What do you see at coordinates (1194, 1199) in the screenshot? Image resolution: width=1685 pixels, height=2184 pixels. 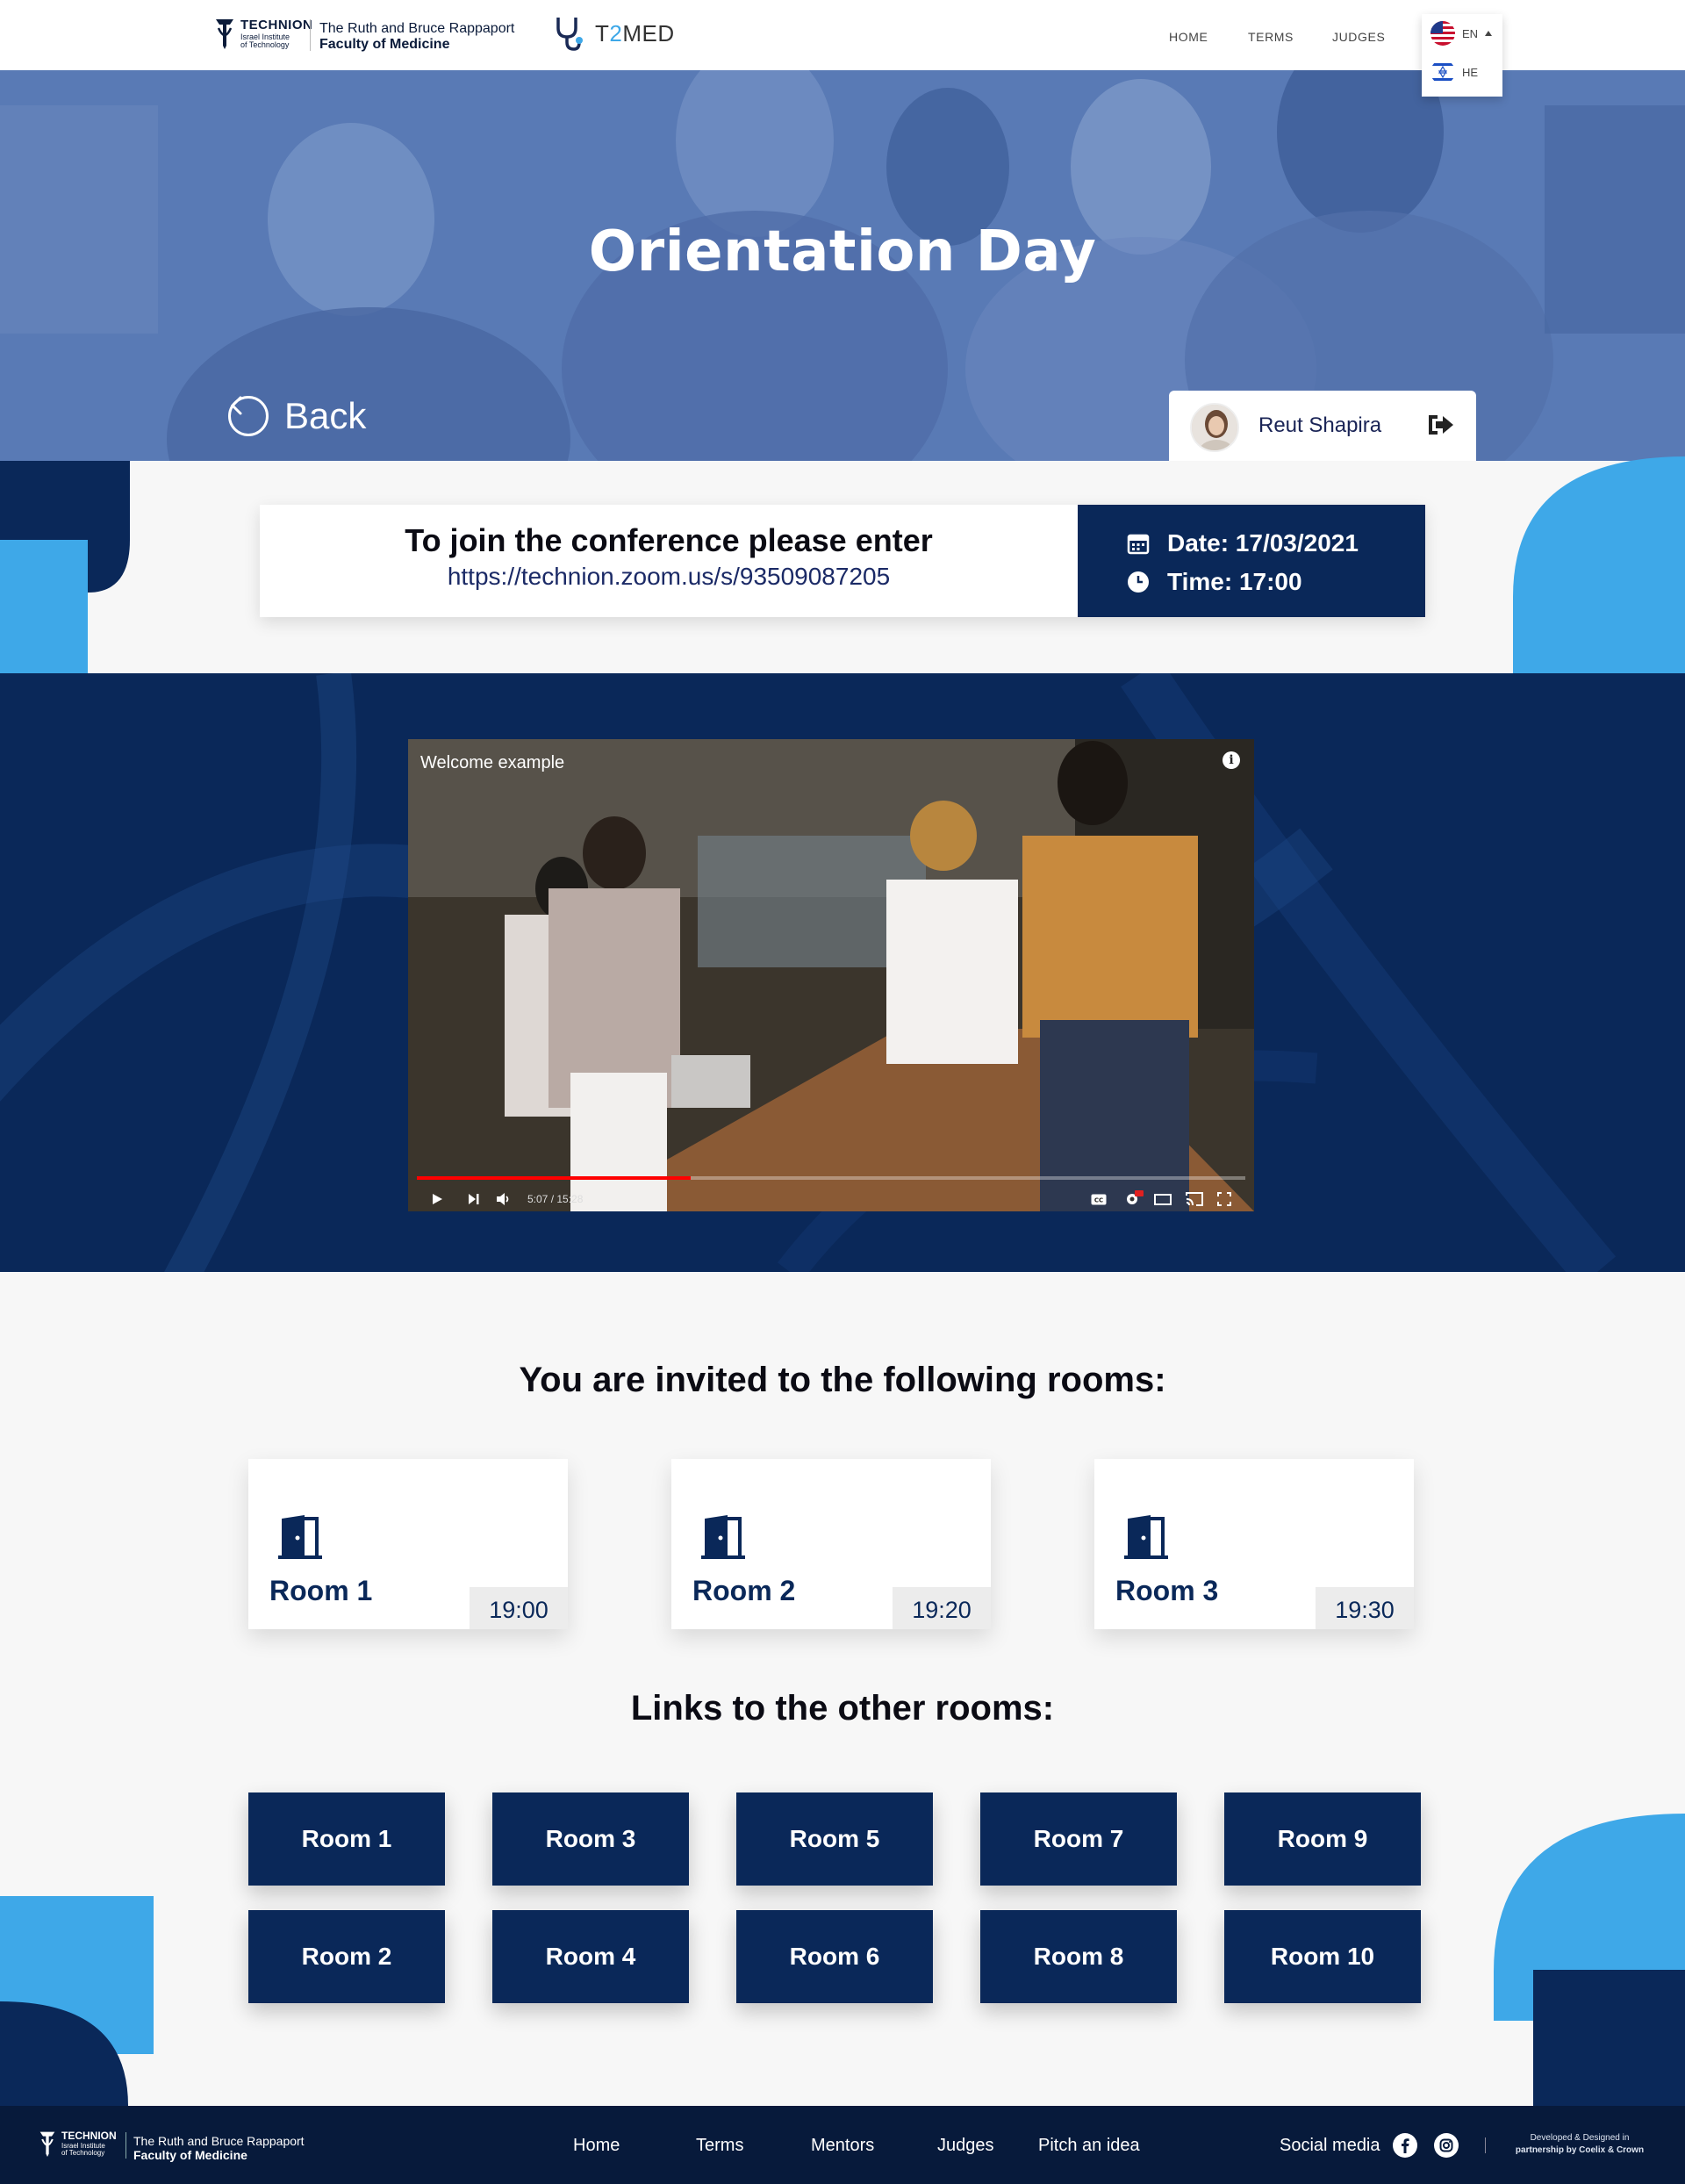 I see `cast-icon` at bounding box center [1194, 1199].